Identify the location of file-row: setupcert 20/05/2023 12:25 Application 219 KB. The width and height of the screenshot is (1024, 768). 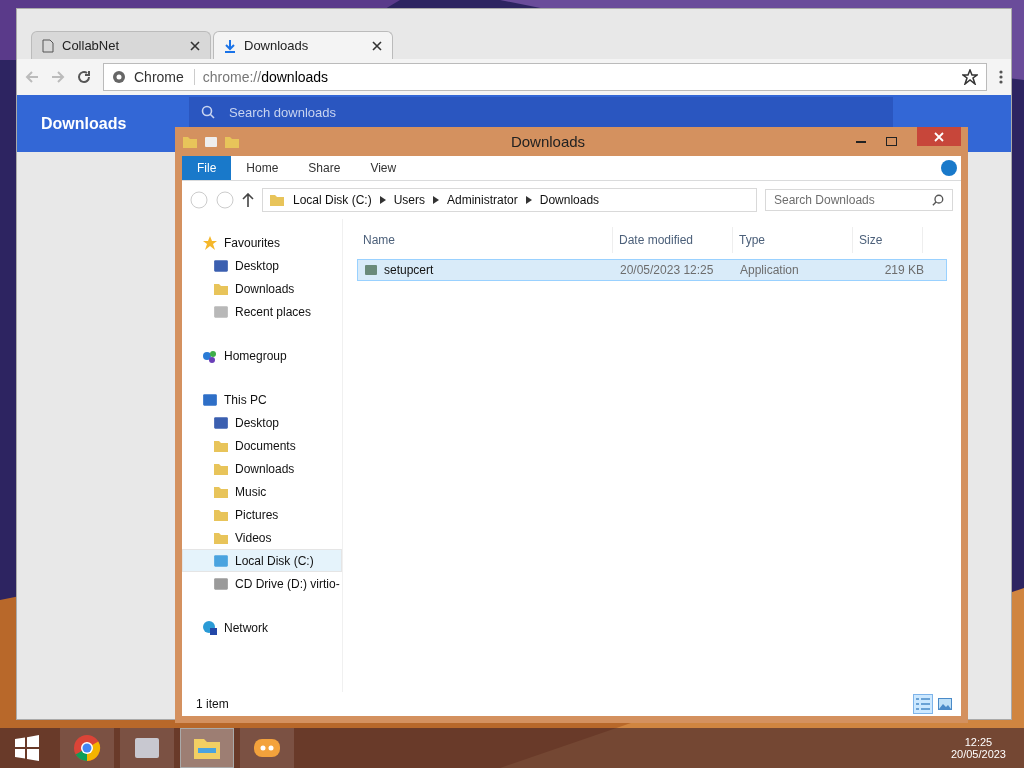
(652, 270).